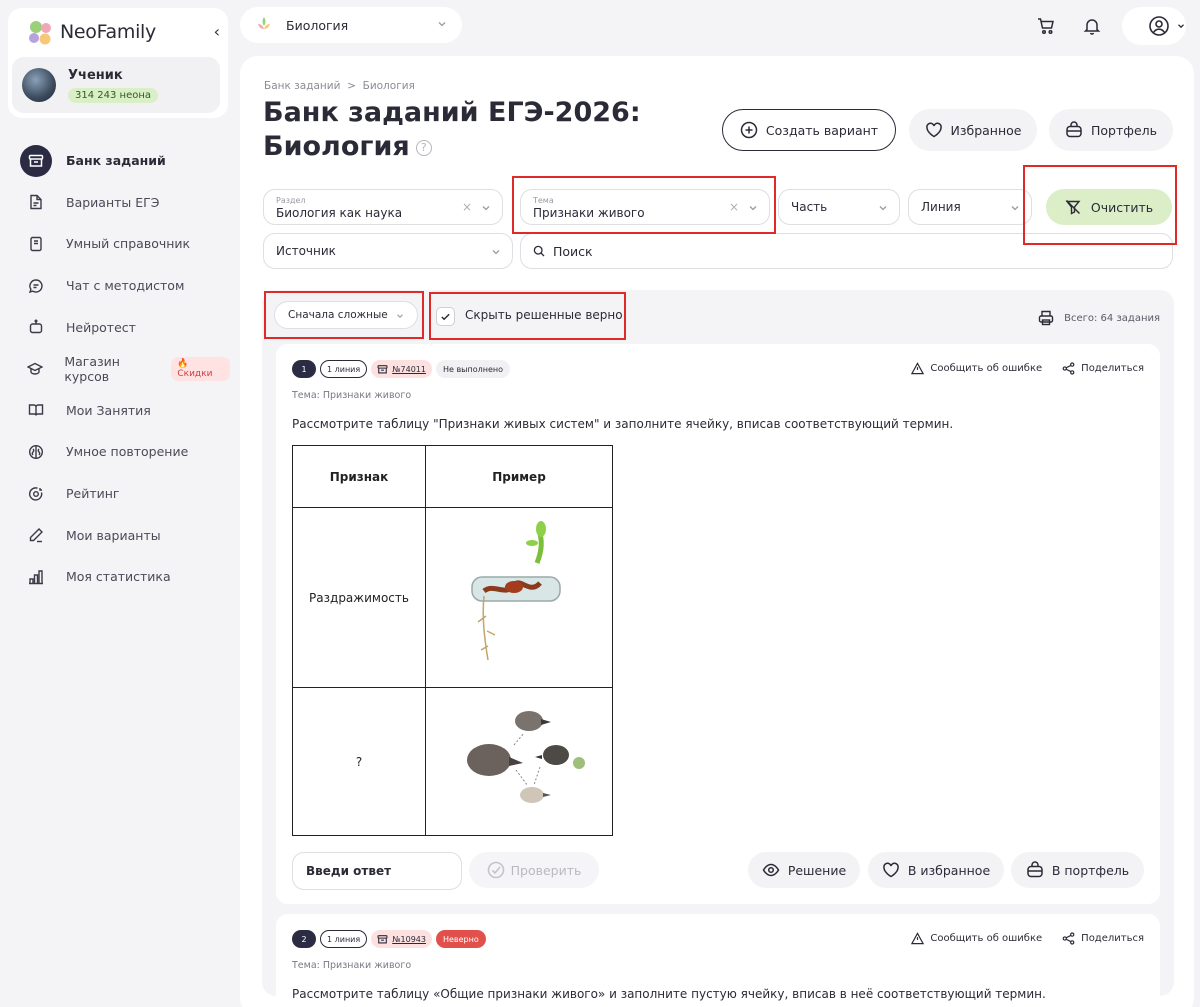  I want to click on logo: NeoFamily ‹, so click(124, 32).